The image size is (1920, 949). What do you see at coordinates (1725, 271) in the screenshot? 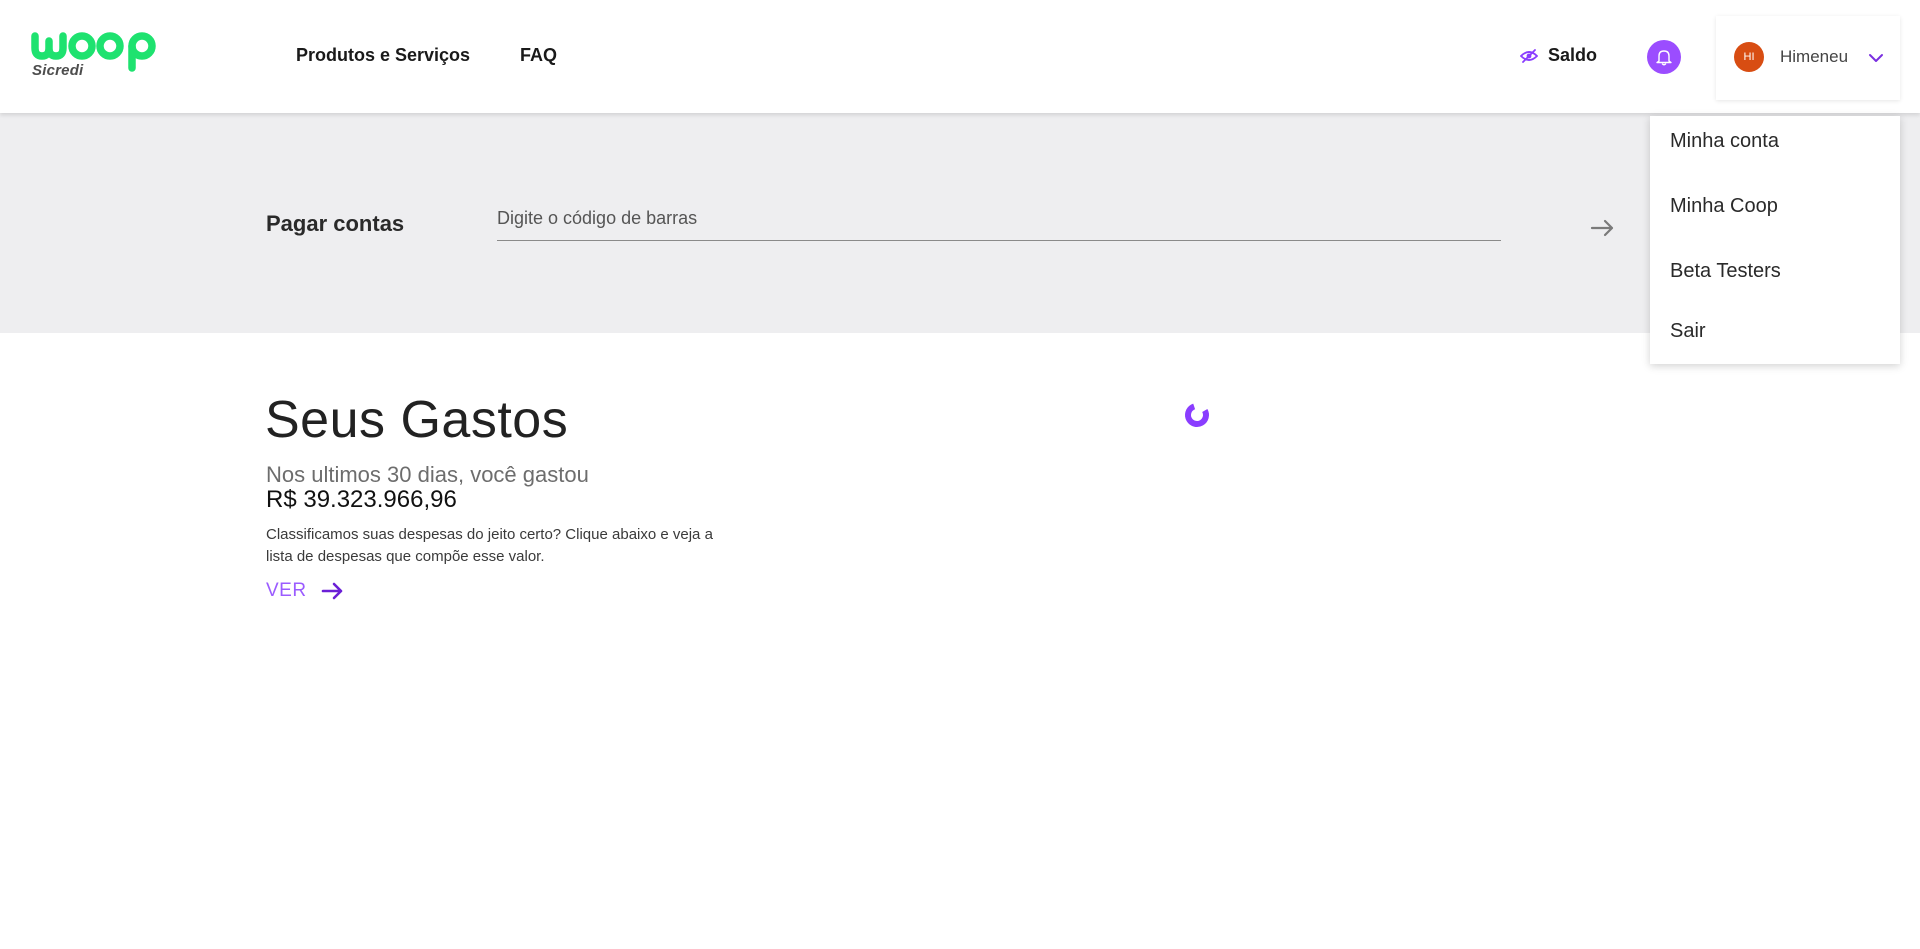
I see `menu-item-beta-testers: Beta Testers` at bounding box center [1725, 271].